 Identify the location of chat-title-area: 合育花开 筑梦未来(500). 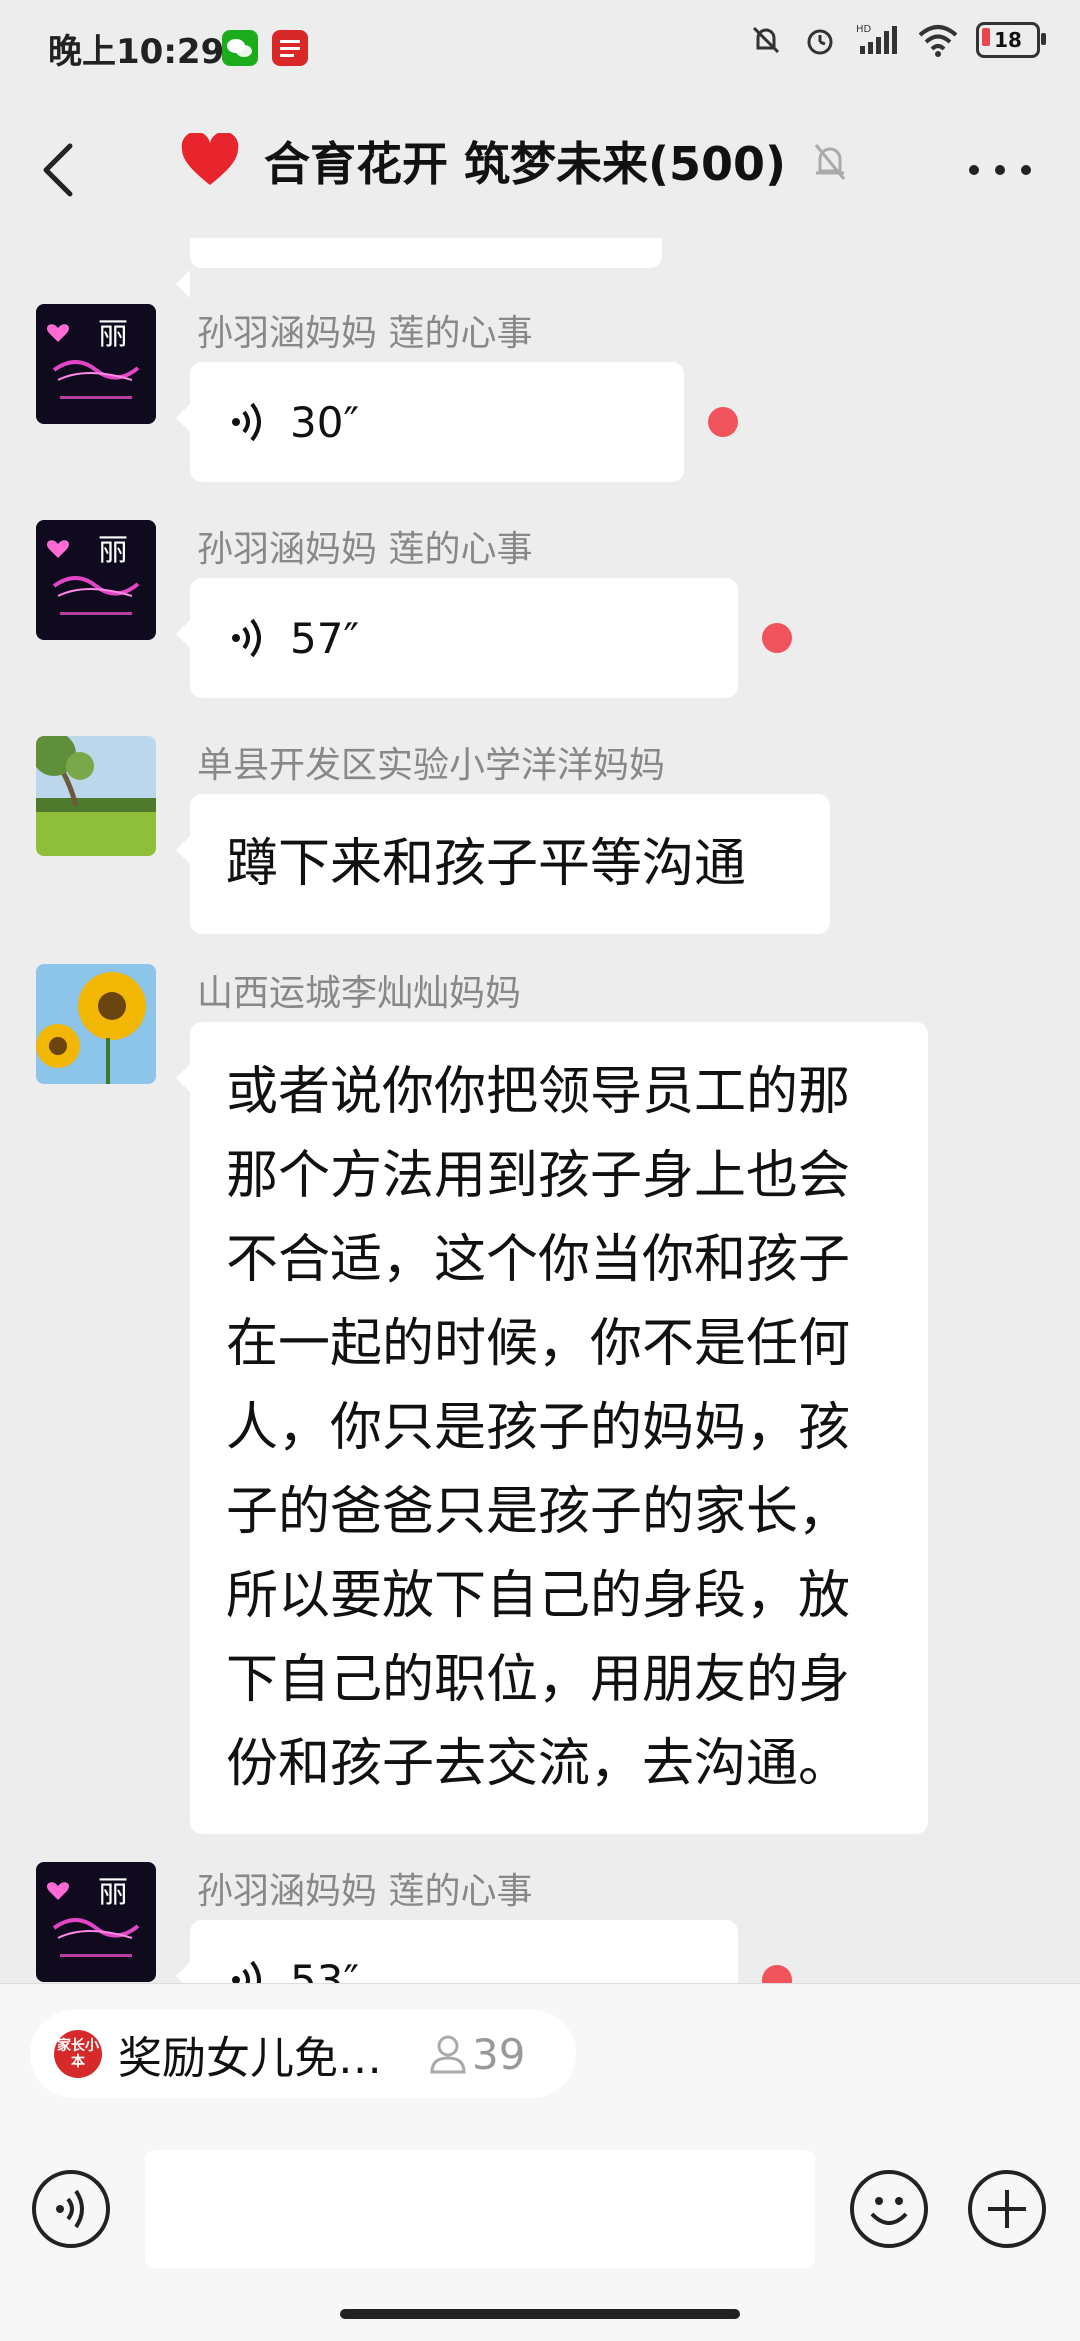
(515, 161).